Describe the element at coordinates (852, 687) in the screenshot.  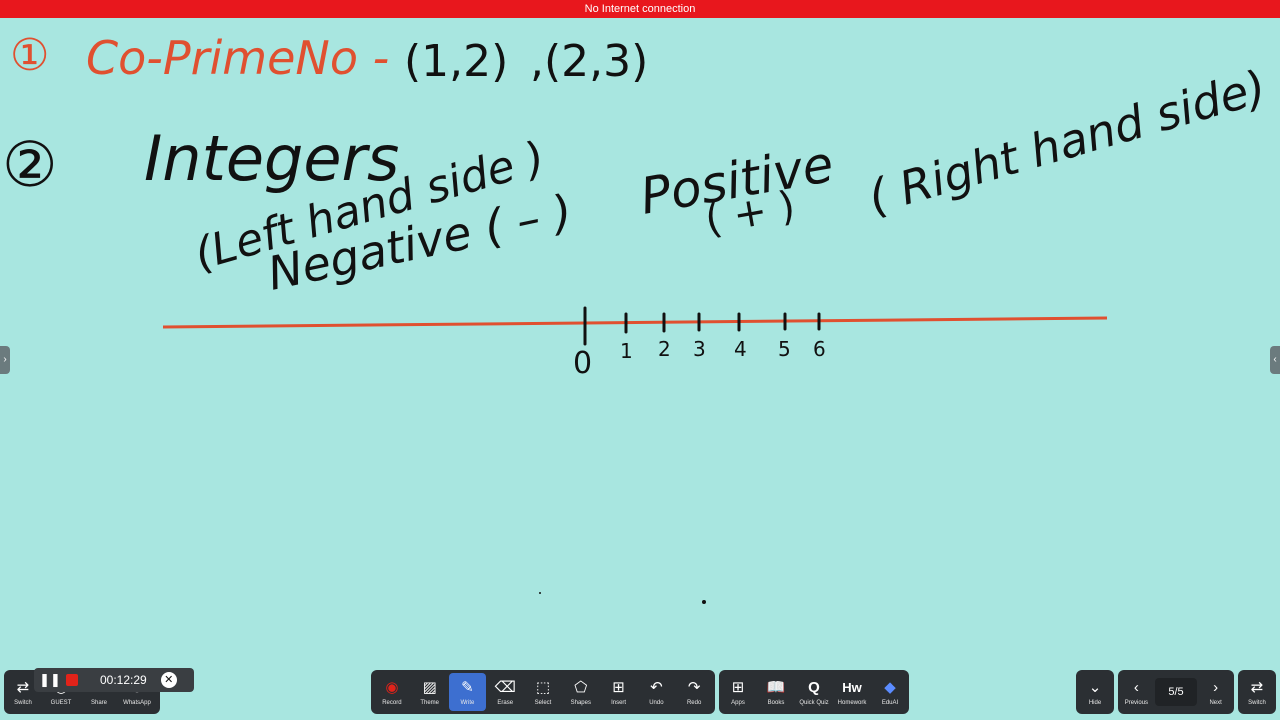
I see `homework-icon: Hw` at that location.